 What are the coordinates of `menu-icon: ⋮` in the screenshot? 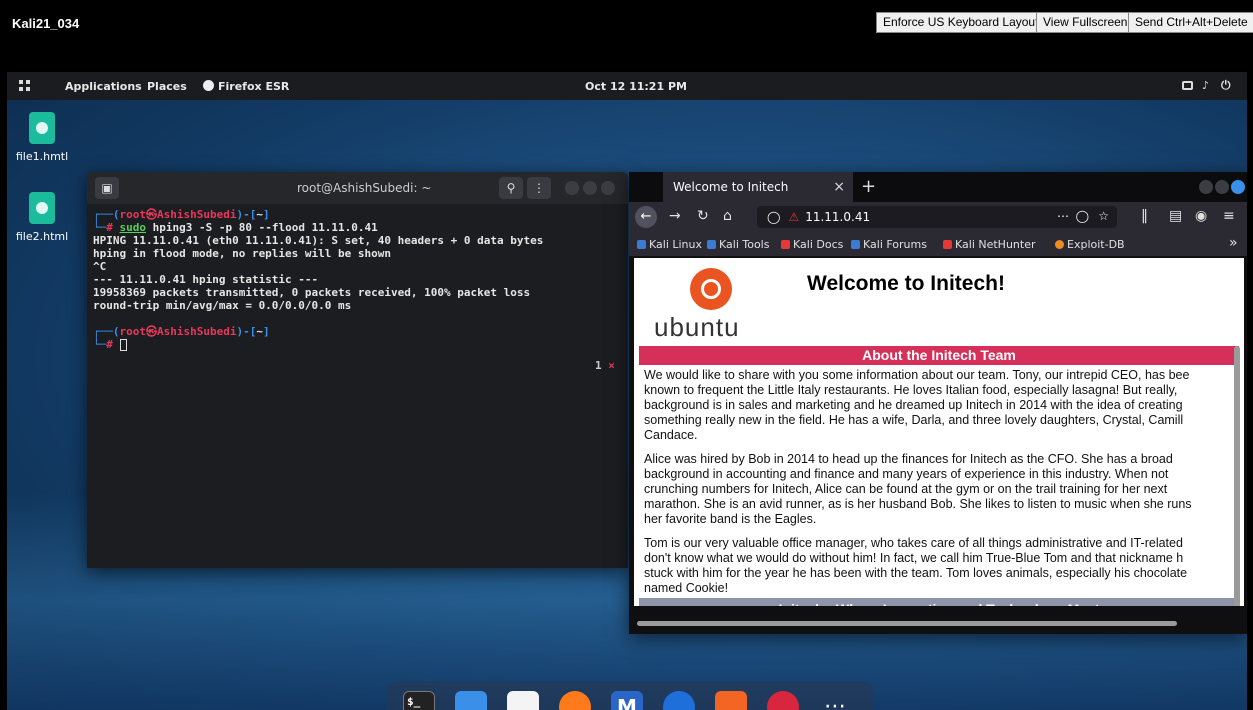 It's located at (539, 188).